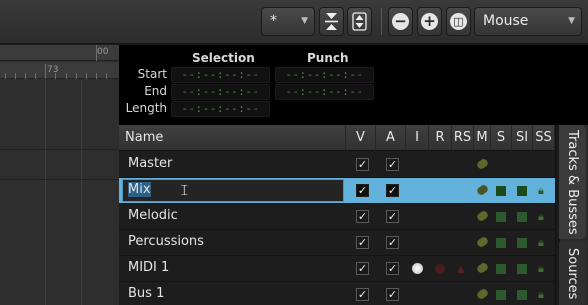  I want to click on track-name-editor, so click(233, 190).